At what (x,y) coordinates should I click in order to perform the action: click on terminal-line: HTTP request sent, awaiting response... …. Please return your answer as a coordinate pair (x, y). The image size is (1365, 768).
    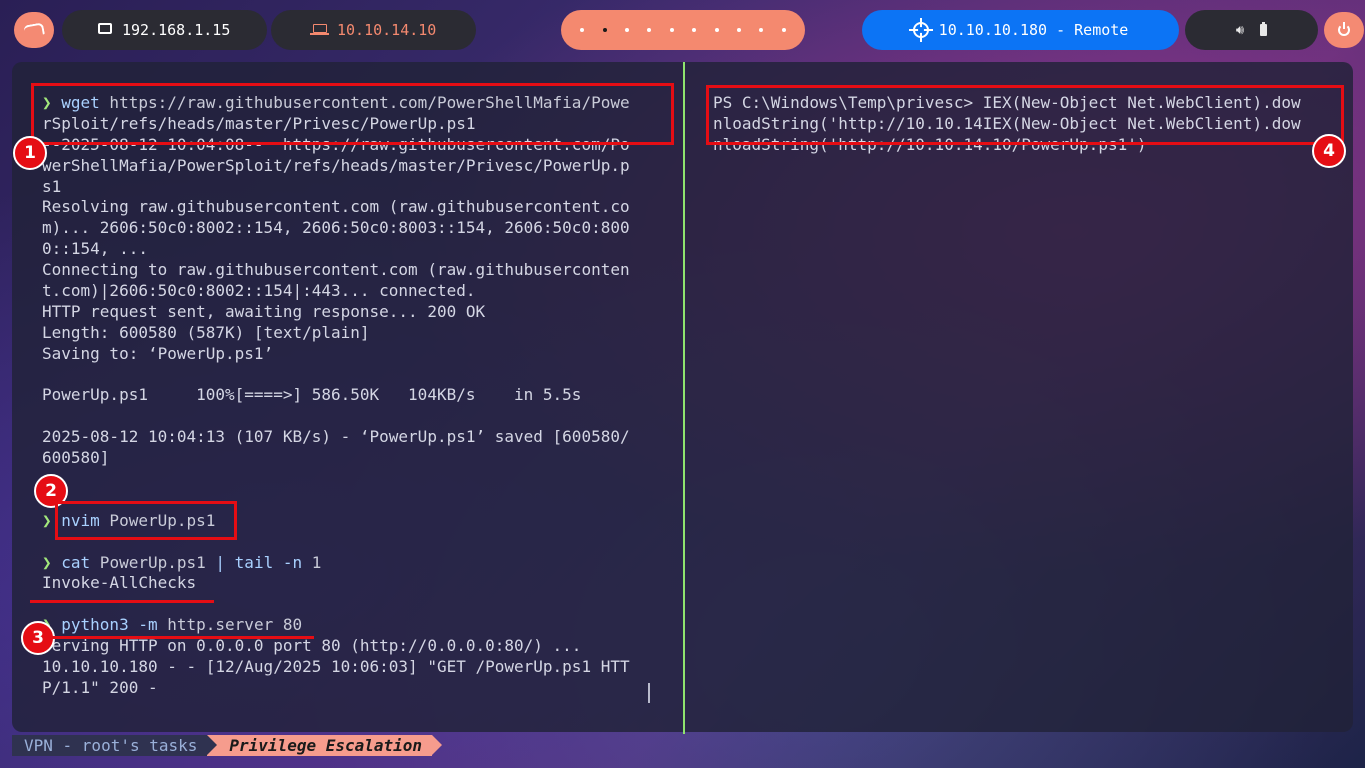
    Looking at the image, I should click on (348, 312).